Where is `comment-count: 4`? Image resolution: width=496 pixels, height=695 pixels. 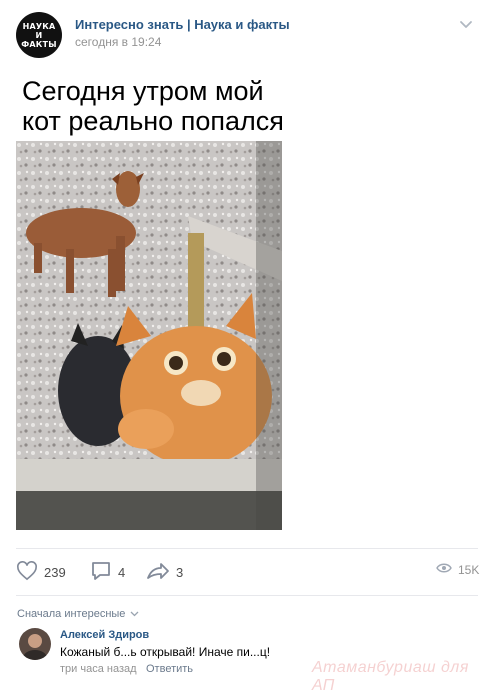 comment-count: 4 is located at coordinates (122, 572).